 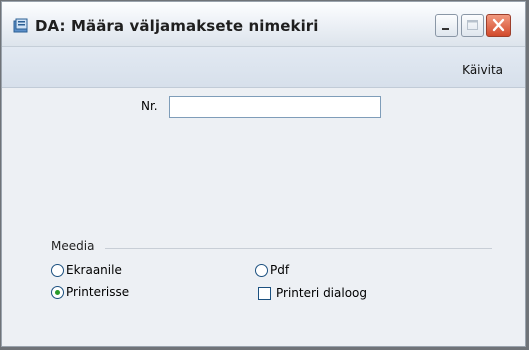 What do you see at coordinates (322, 293) in the screenshot?
I see `printer-dialog-label: Printeri dialoog` at bounding box center [322, 293].